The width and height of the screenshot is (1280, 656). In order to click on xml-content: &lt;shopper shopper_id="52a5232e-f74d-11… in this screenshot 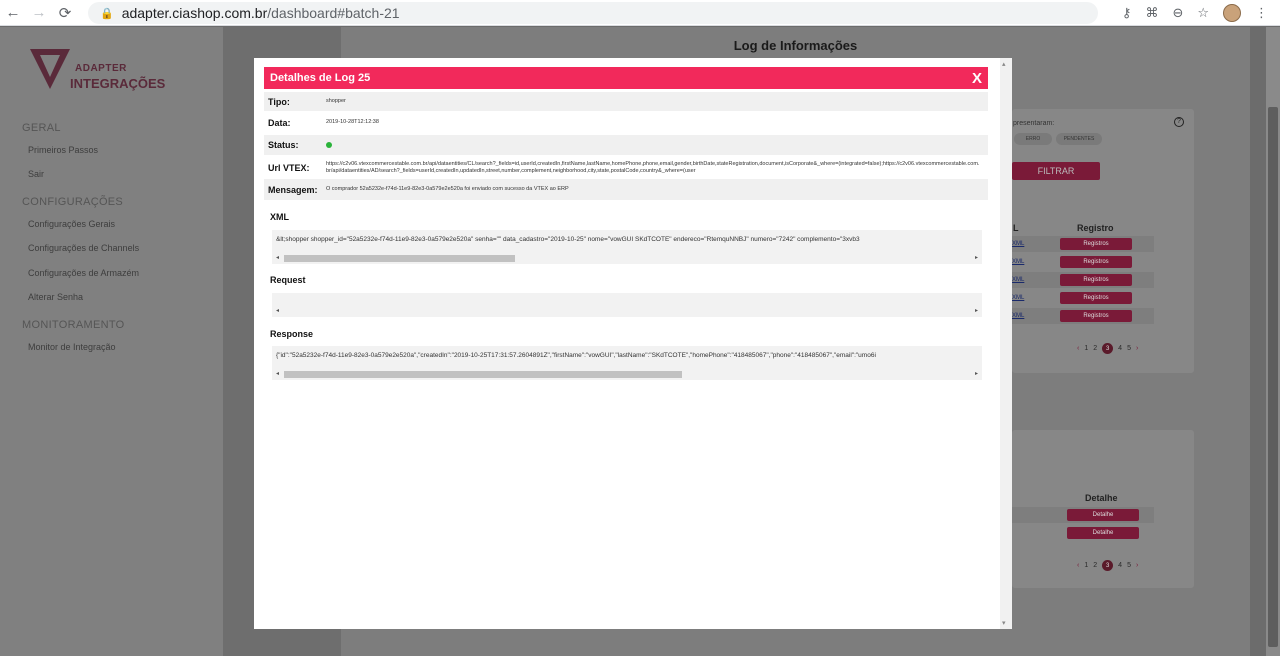, I will do `click(568, 239)`.